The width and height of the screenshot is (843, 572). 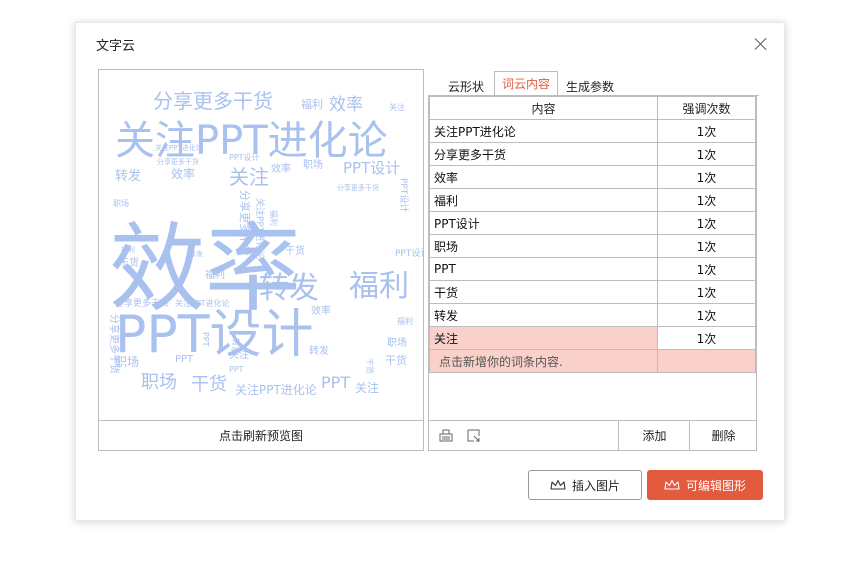 I want to click on table-row: 关注PPT进化论 1次, so click(x=593, y=131).